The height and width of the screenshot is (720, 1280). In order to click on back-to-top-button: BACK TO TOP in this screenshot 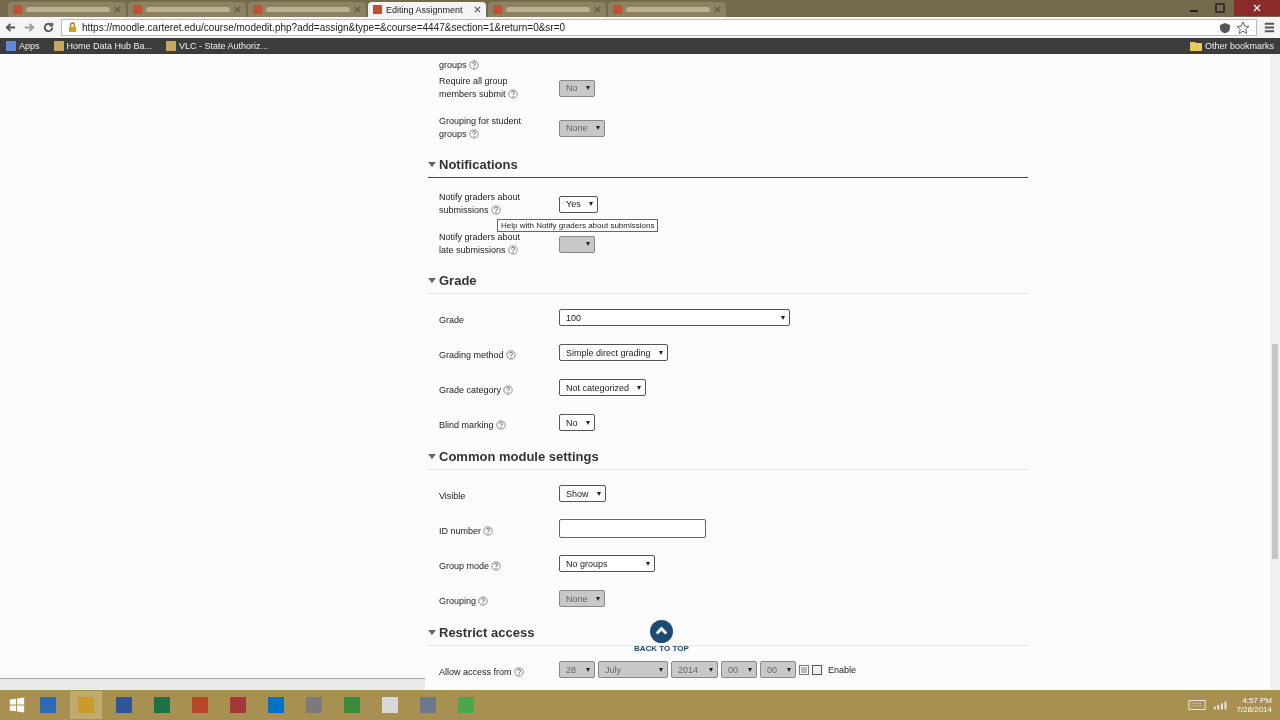, I will do `click(661, 636)`.